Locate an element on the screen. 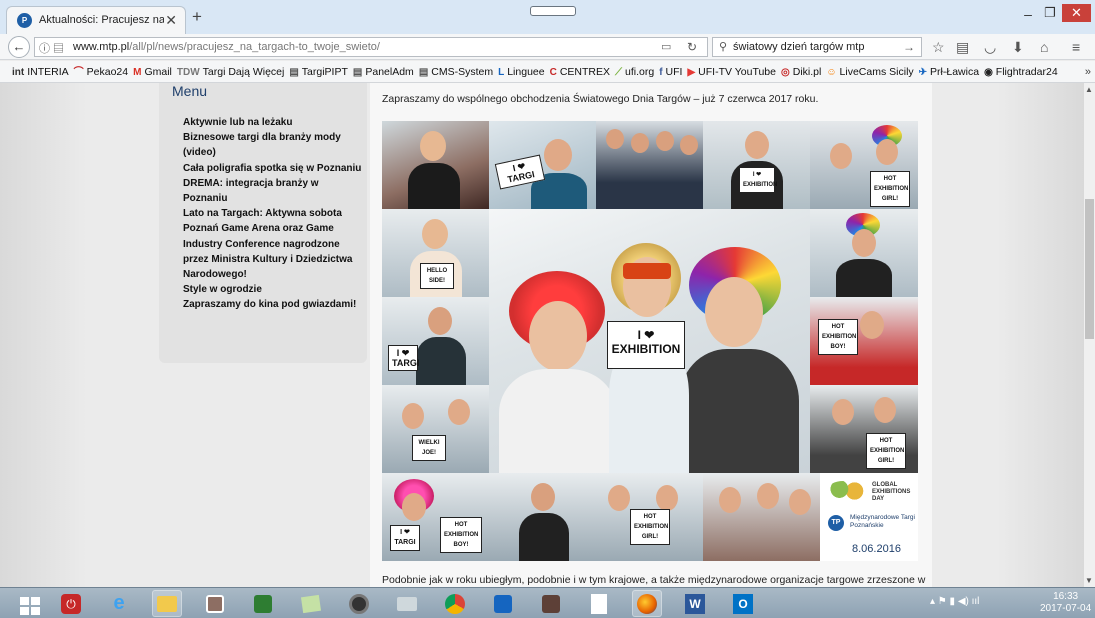 This screenshot has width=1095, height=618. sign-hot-girl-2: HOT EXHIBITION GIRL! is located at coordinates (650, 527).